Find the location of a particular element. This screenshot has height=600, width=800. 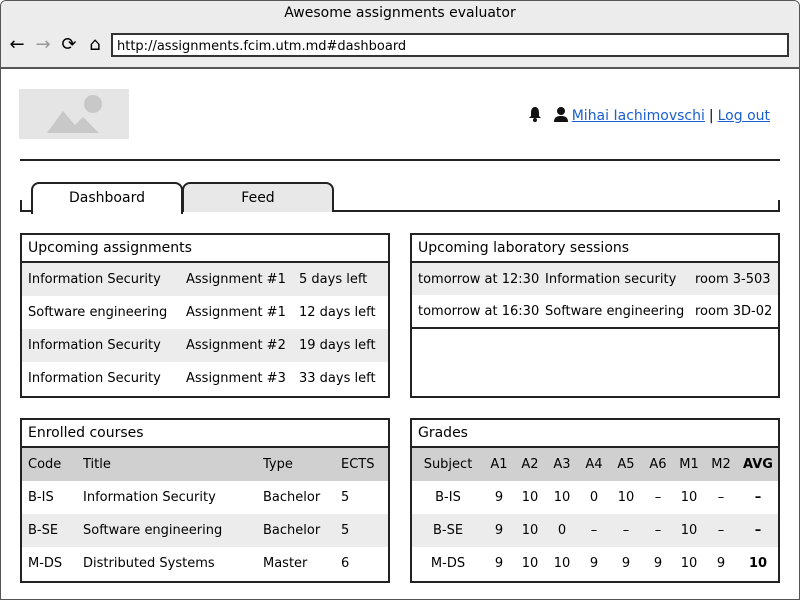

ects-cell: 6 is located at coordinates (345, 563).